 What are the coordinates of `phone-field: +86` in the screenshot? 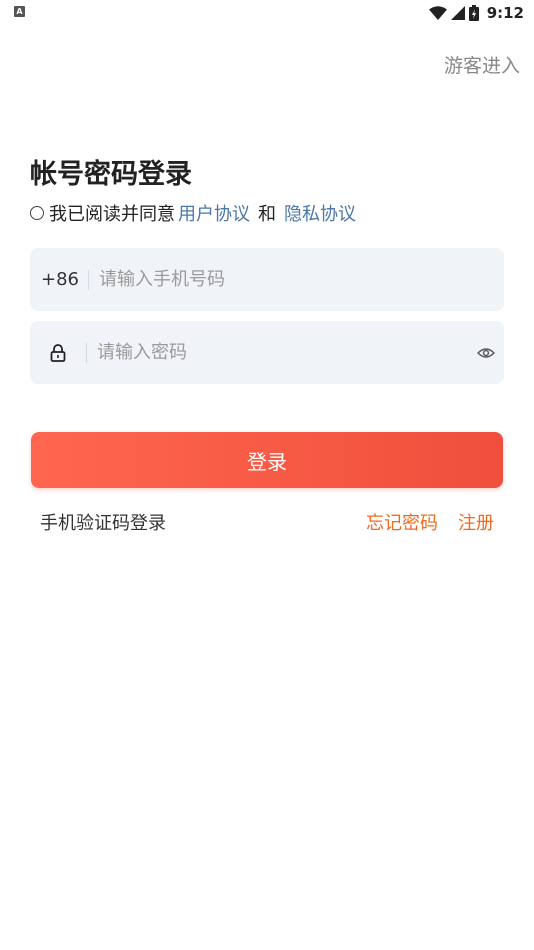 It's located at (267, 279).